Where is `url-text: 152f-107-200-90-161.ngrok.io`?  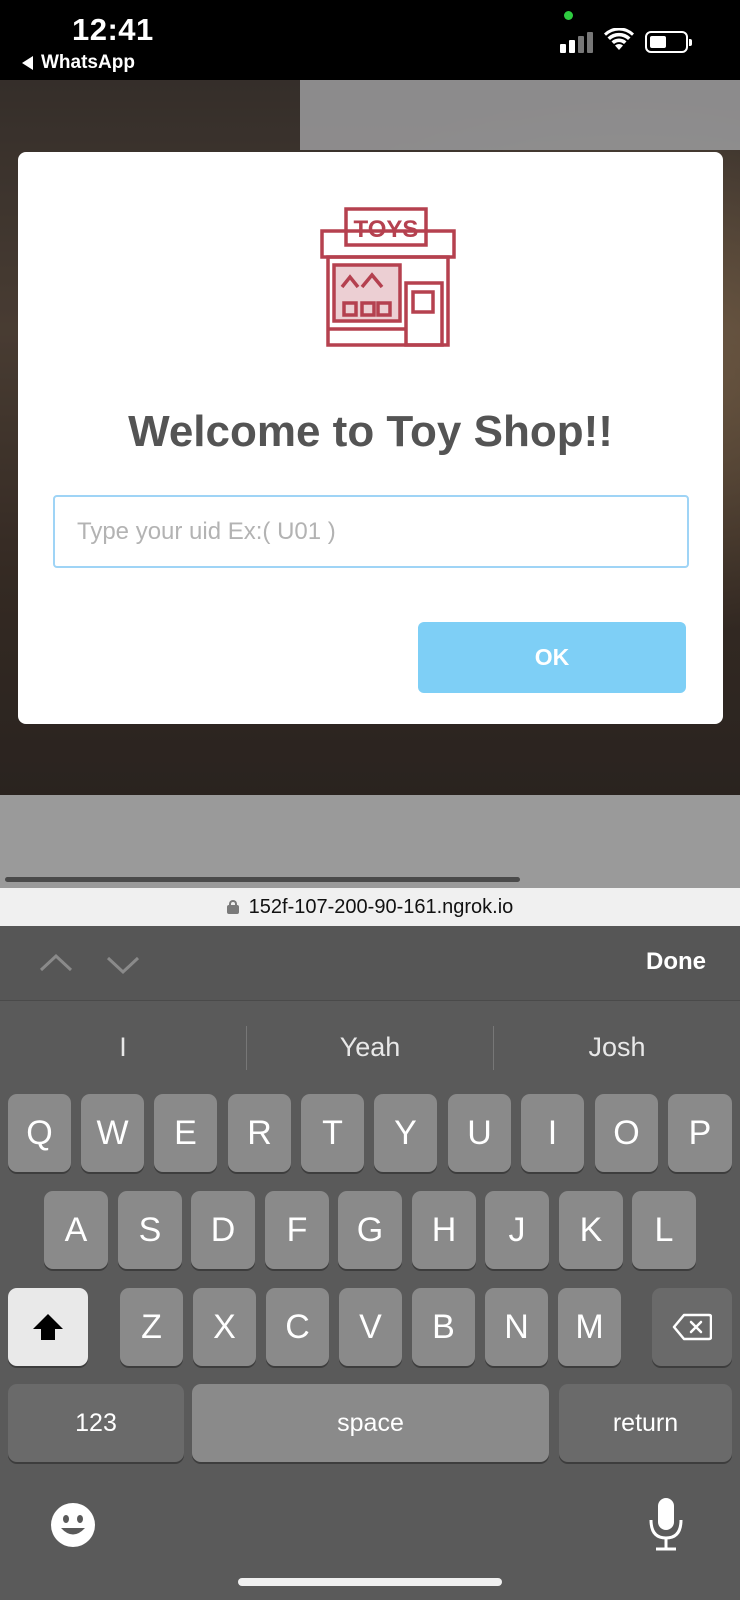 url-text: 152f-107-200-90-161.ngrok.io is located at coordinates (381, 906).